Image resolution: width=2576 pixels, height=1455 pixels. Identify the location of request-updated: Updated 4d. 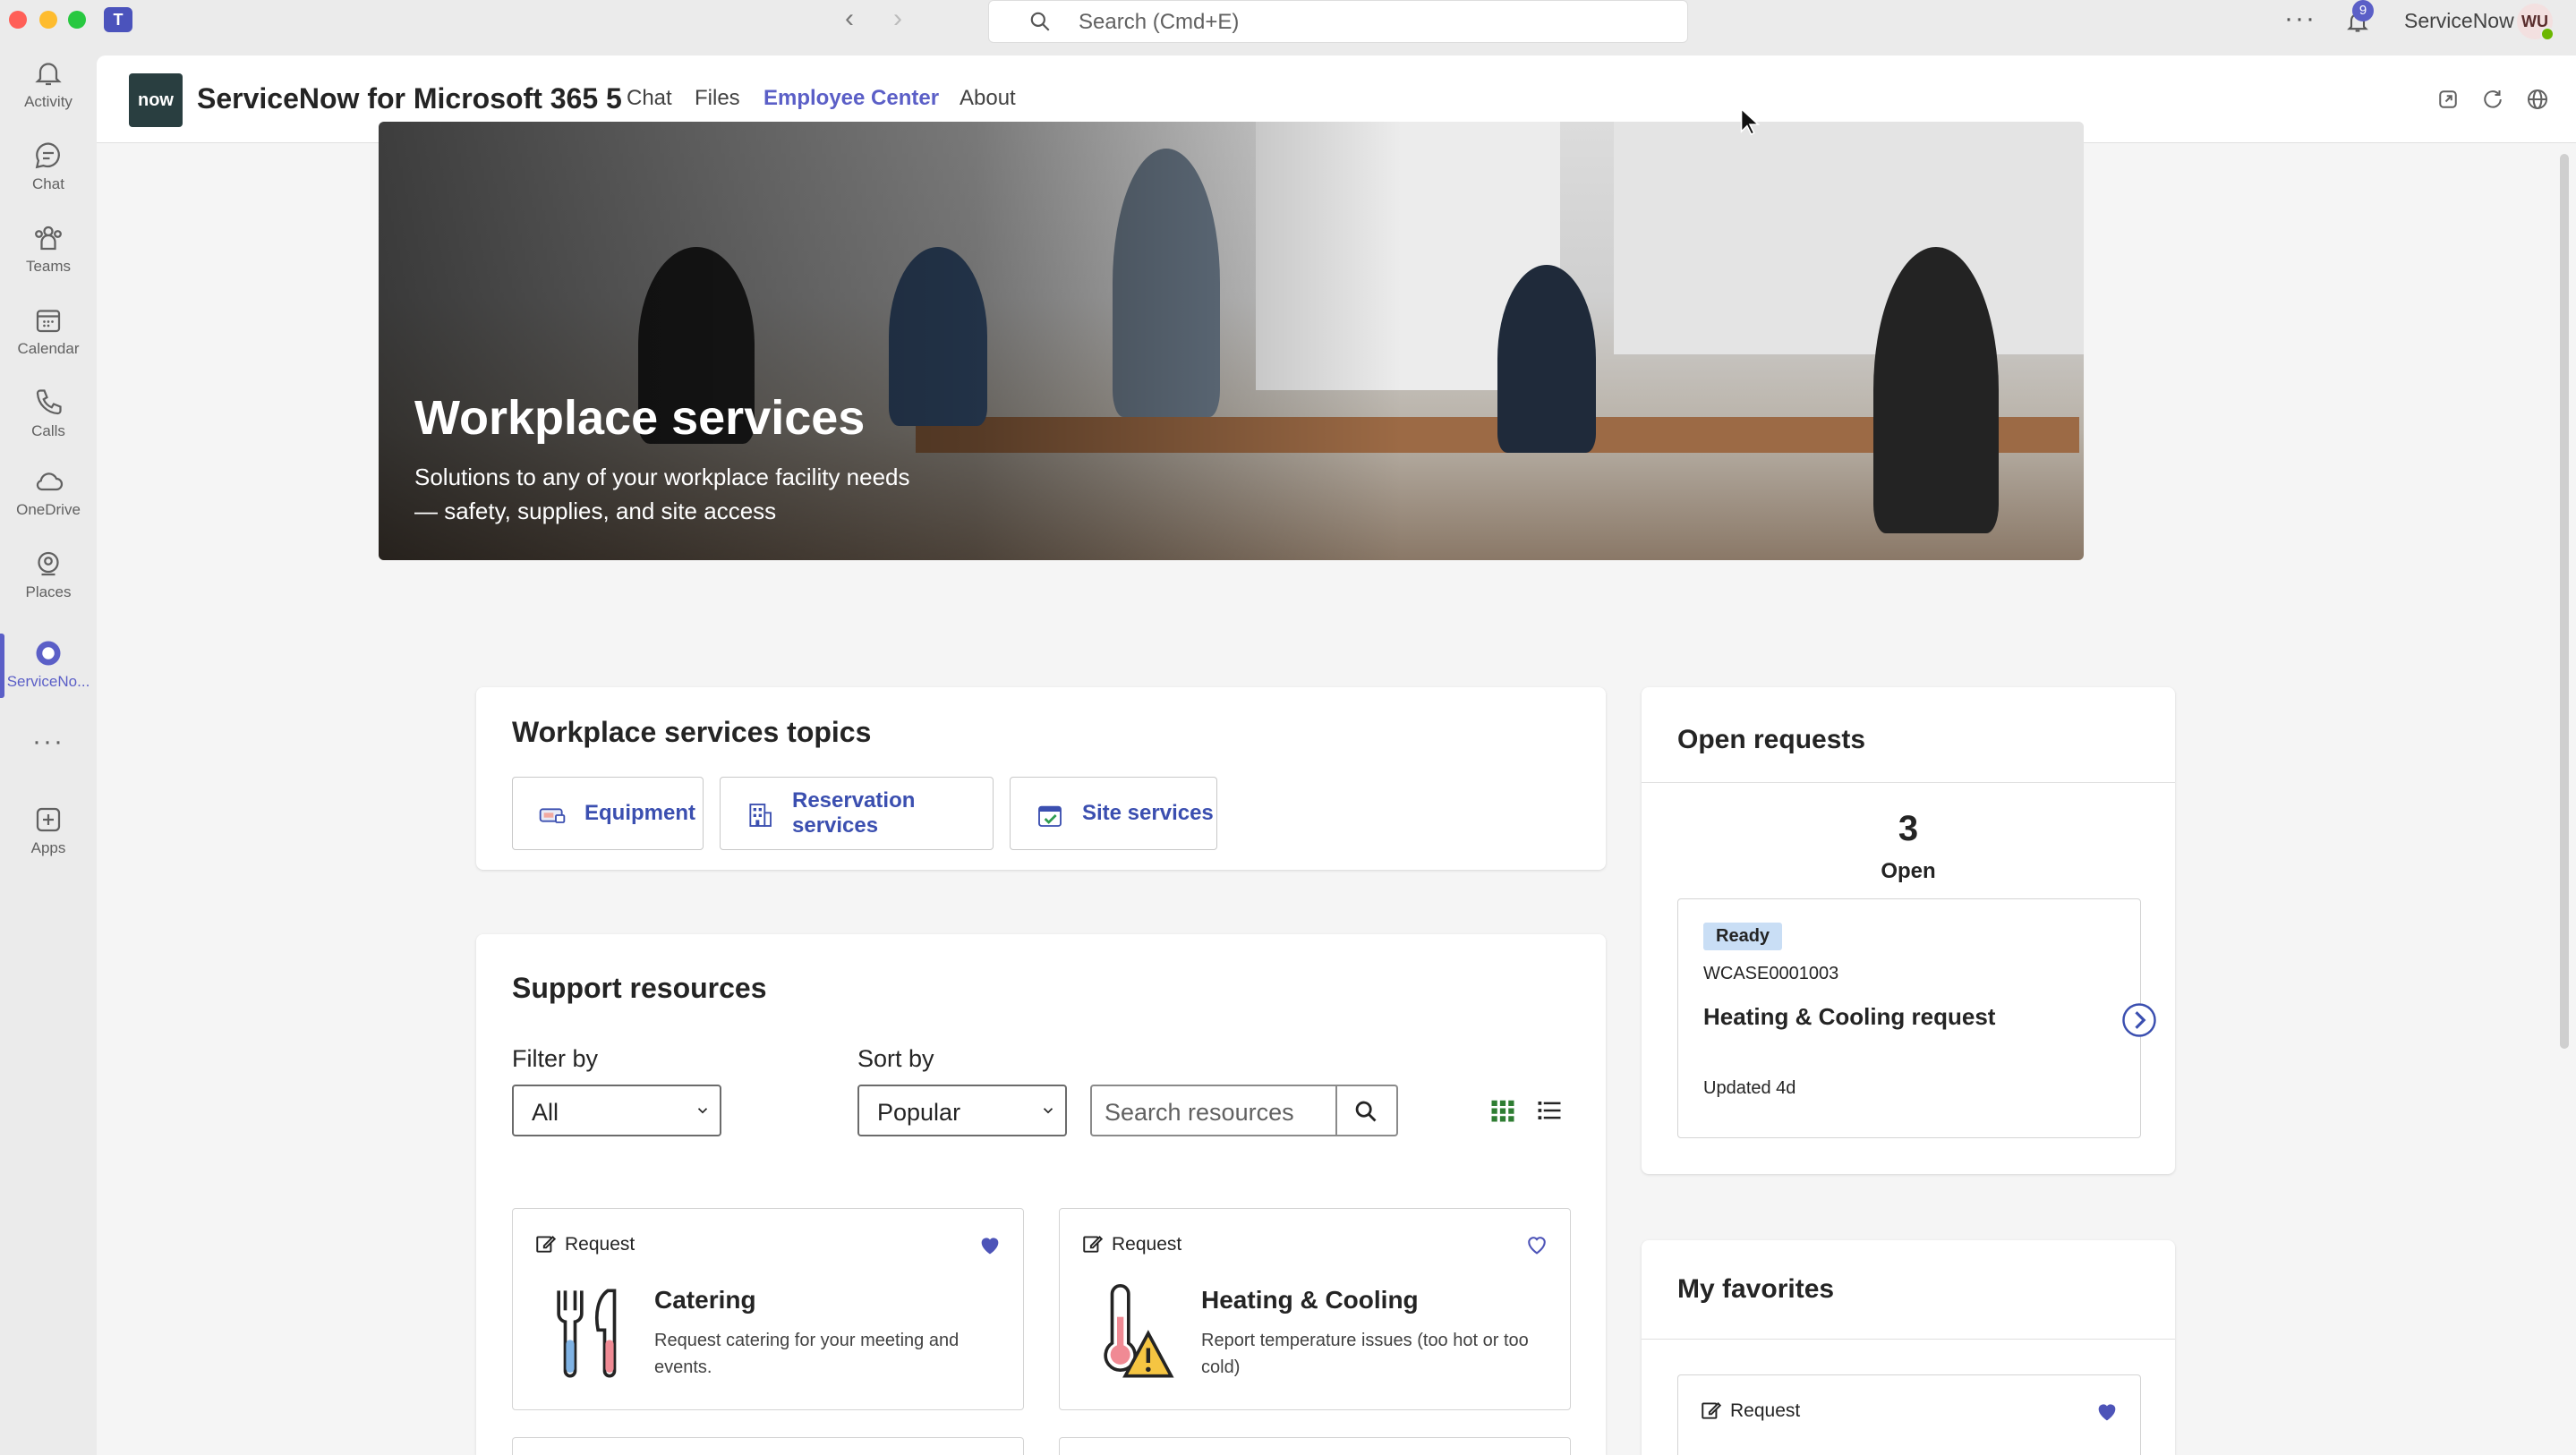
(1749, 1088).